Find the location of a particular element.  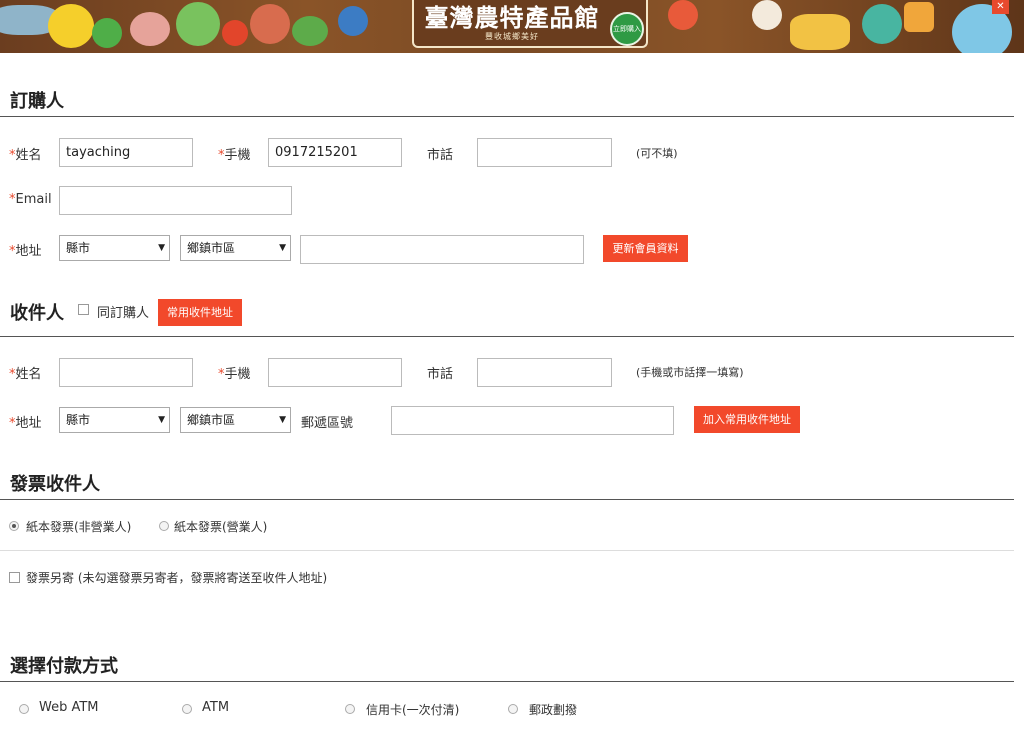

zip-code-label: 郵遞區號 is located at coordinates (327, 423).